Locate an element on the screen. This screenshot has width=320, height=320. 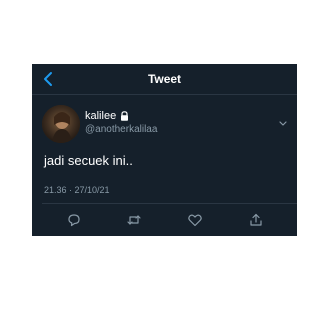
author-handle: @anotherkalilaa is located at coordinates (121, 129).